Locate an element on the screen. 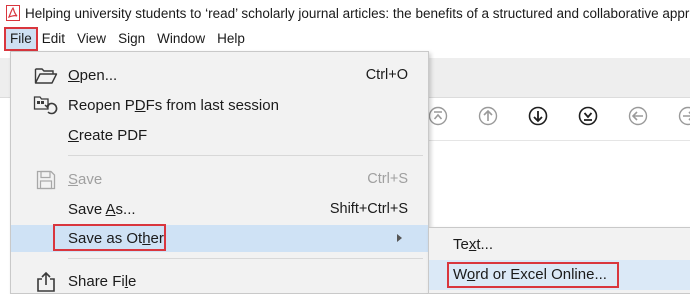 This screenshot has height=294, width=690. back-view-icon is located at coordinates (638, 116).